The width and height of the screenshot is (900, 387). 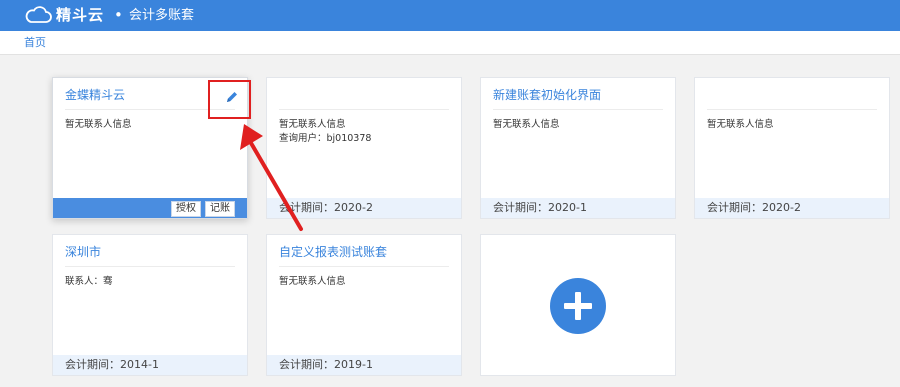 What do you see at coordinates (450, 15) in the screenshot?
I see `top-bar: 精斗云 • 会计多账套` at bounding box center [450, 15].